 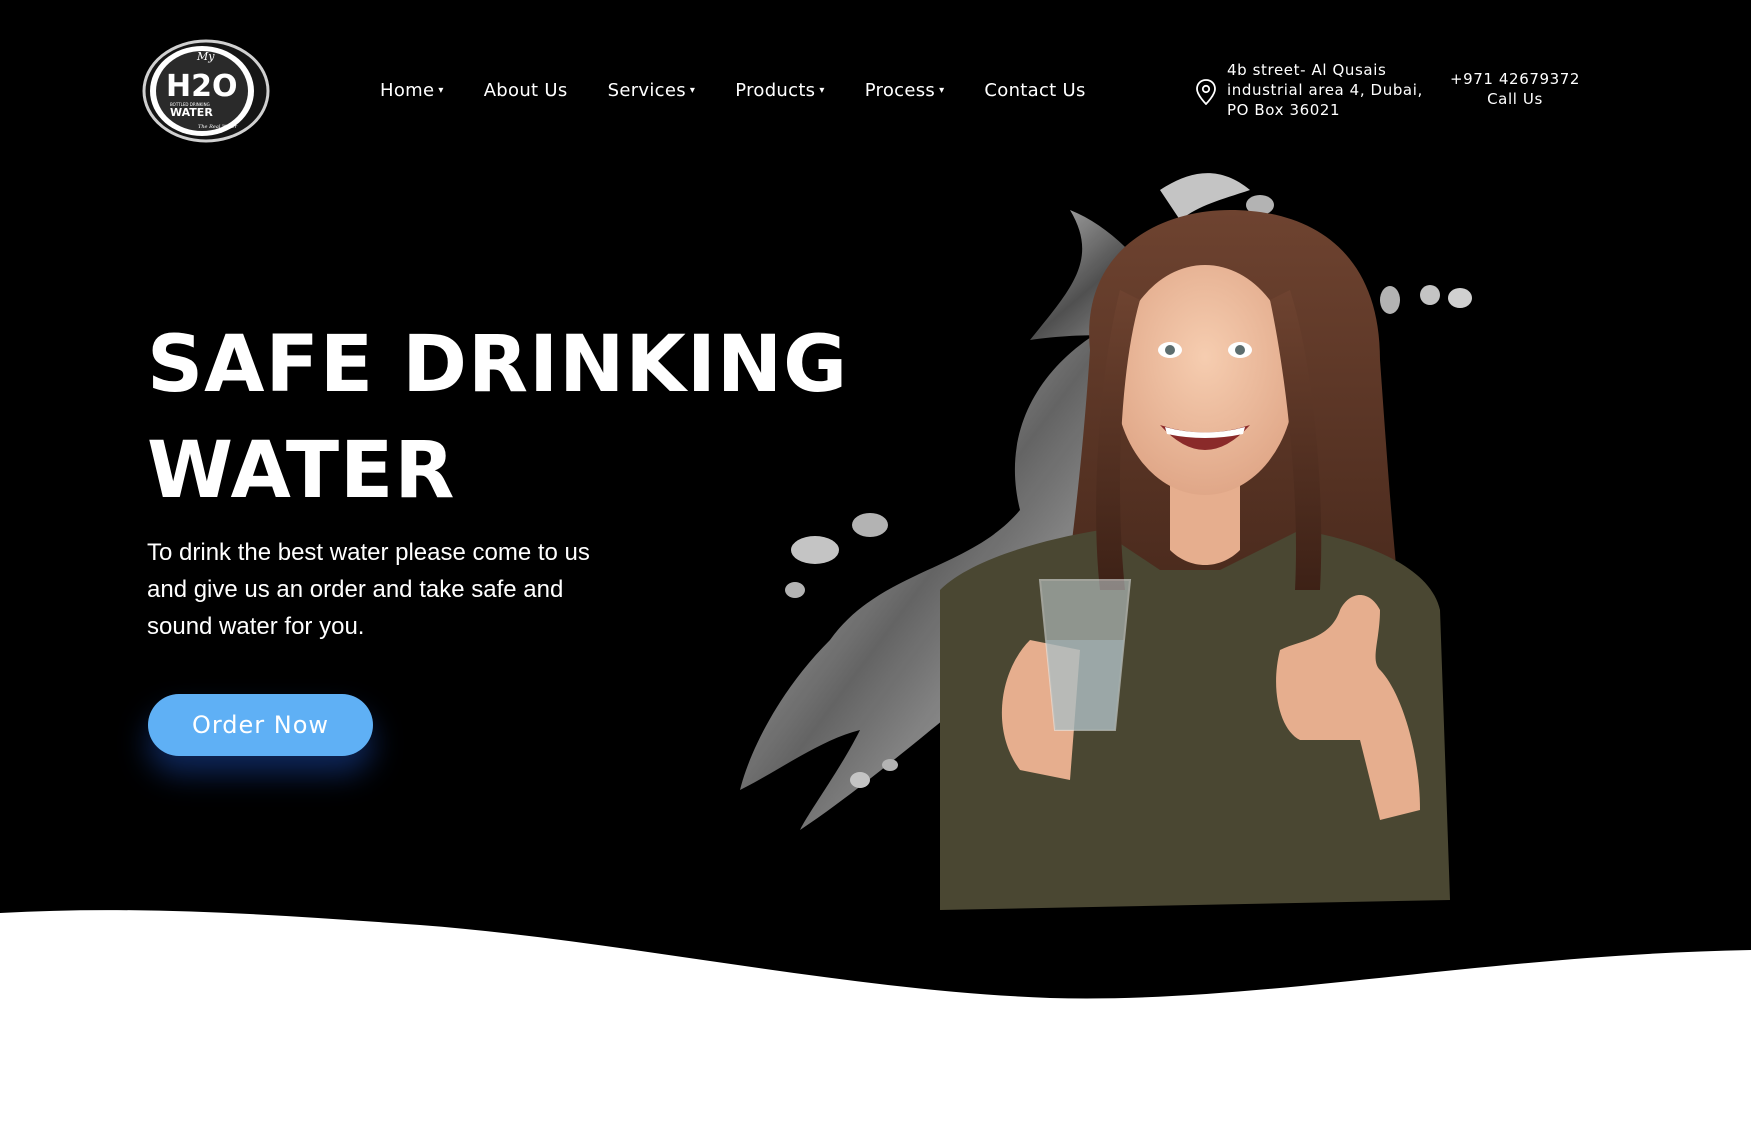 I want to click on nav-item-label: About Us, so click(x=525, y=90).